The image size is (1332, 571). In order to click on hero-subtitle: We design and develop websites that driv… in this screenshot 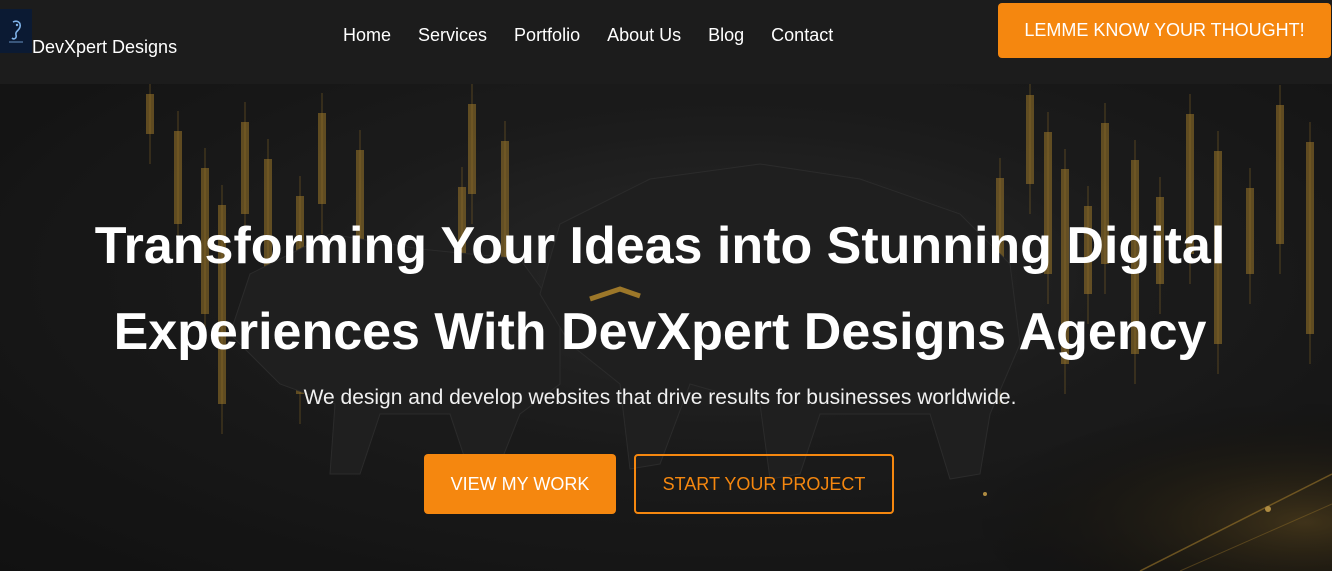, I will do `click(660, 397)`.